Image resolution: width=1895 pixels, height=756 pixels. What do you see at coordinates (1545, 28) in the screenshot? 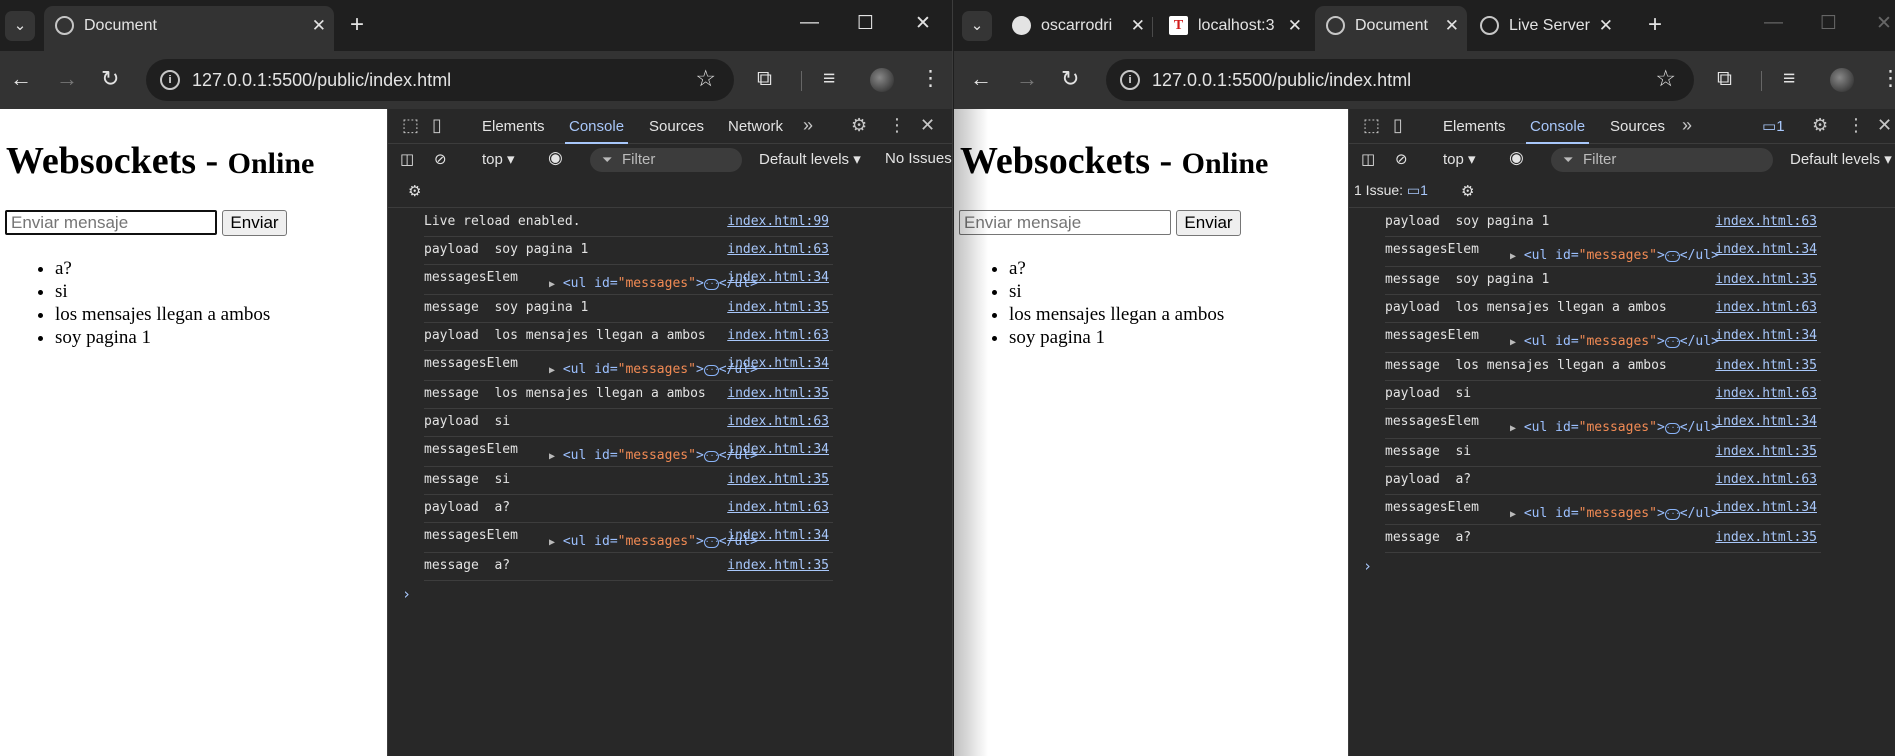
I see `tab-live-server: Live Server ✕` at bounding box center [1545, 28].